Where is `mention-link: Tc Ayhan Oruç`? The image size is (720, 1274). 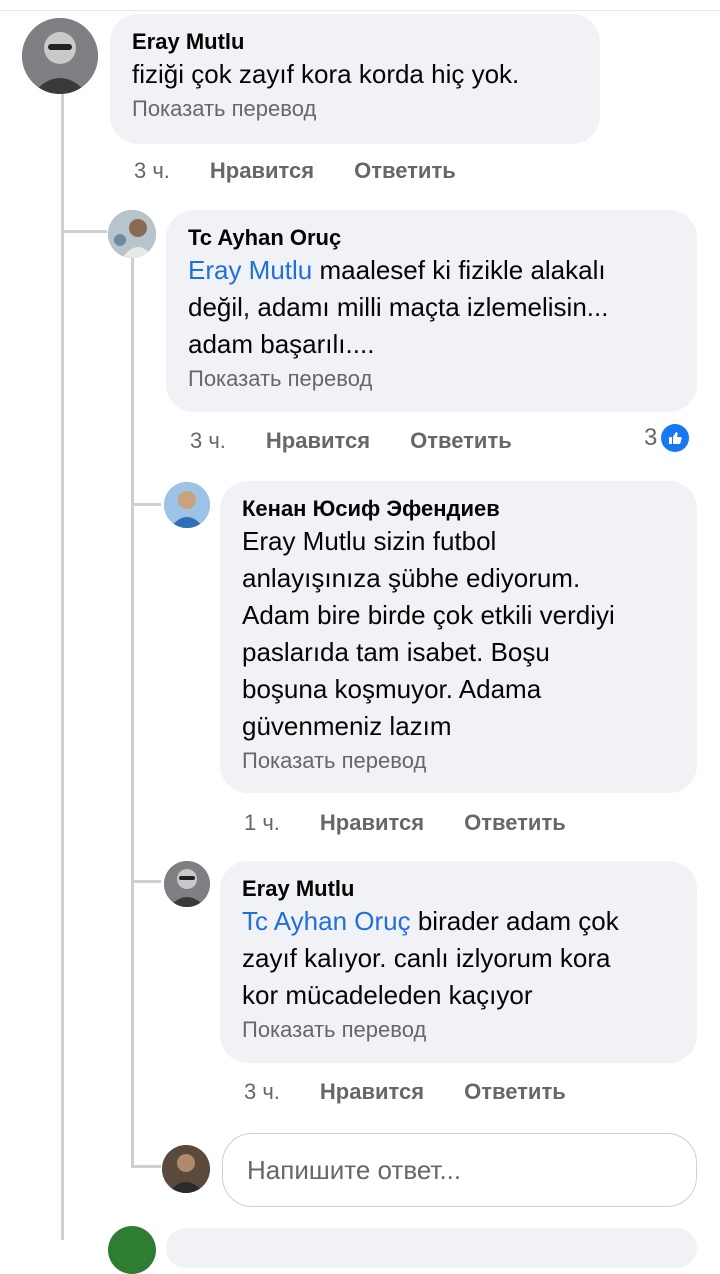 mention-link: Tc Ayhan Oruç is located at coordinates (326, 921).